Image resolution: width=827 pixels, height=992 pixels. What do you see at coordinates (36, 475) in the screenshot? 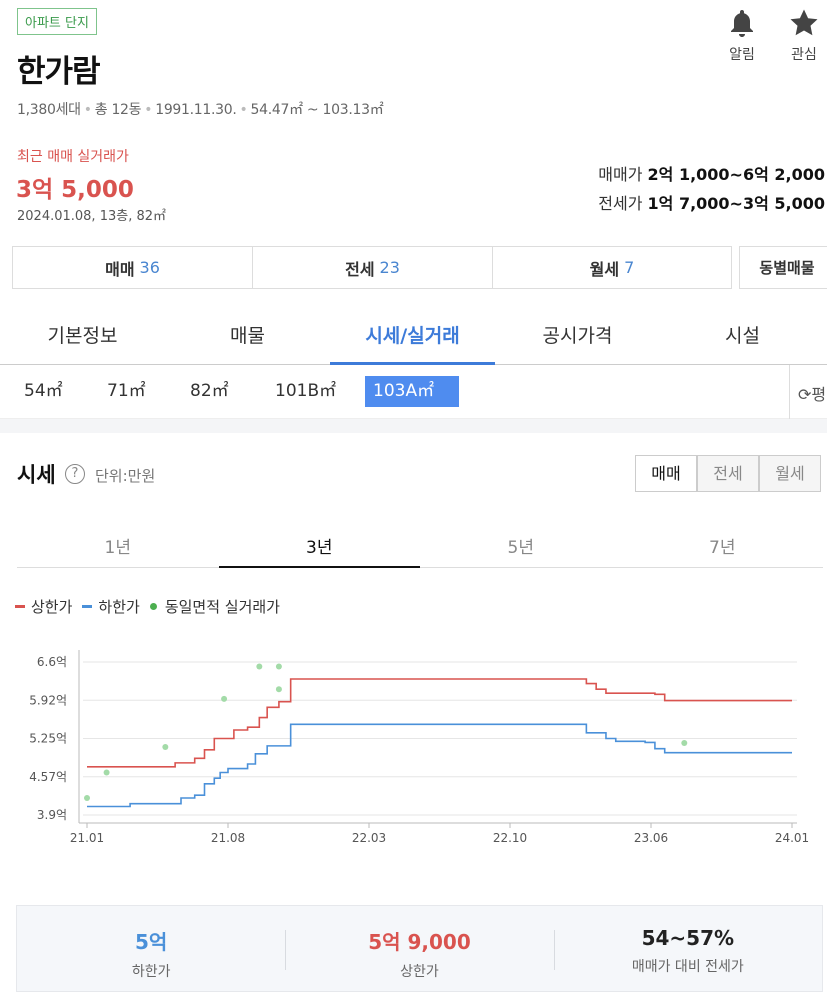
I see `market-price-title: 시세` at bounding box center [36, 475].